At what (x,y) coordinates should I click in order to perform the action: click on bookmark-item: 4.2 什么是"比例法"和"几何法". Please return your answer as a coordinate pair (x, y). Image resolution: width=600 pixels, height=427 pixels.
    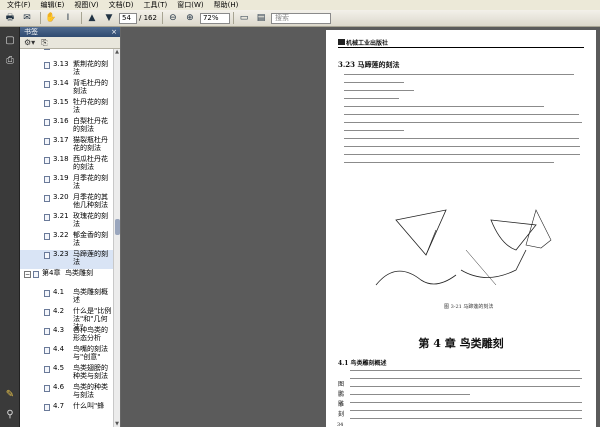
    Looking at the image, I should click on (67, 319).